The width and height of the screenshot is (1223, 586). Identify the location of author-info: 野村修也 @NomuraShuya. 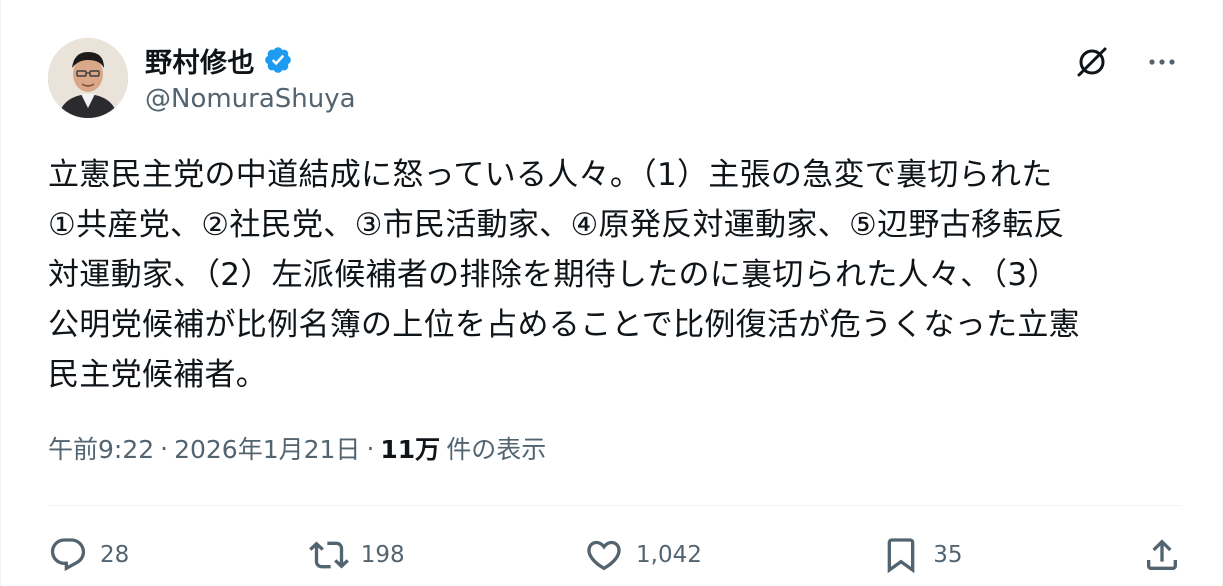
(250, 78).